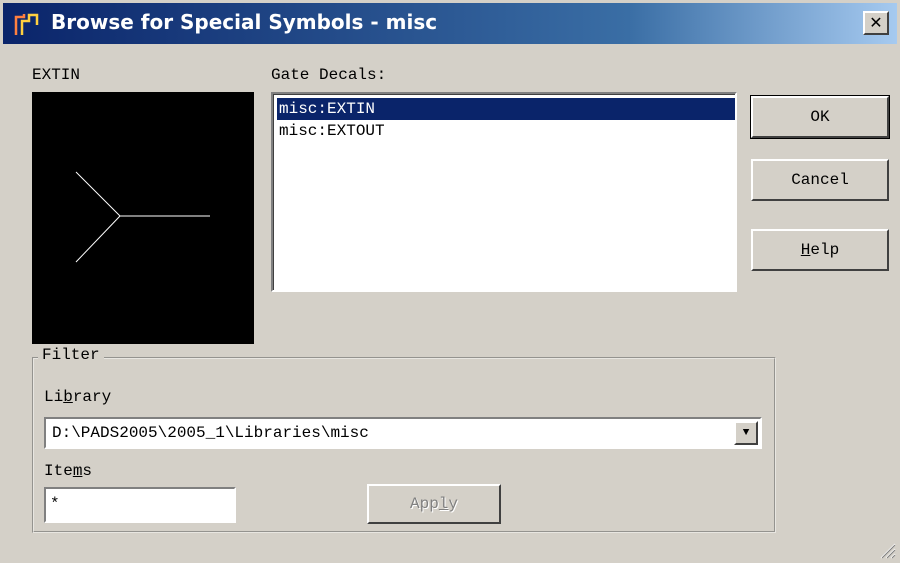 Image resolution: width=900 pixels, height=563 pixels. Describe the element at coordinates (450, 22) in the screenshot. I see `title-bar: Browse for Special Symbols - misc ✕` at that location.